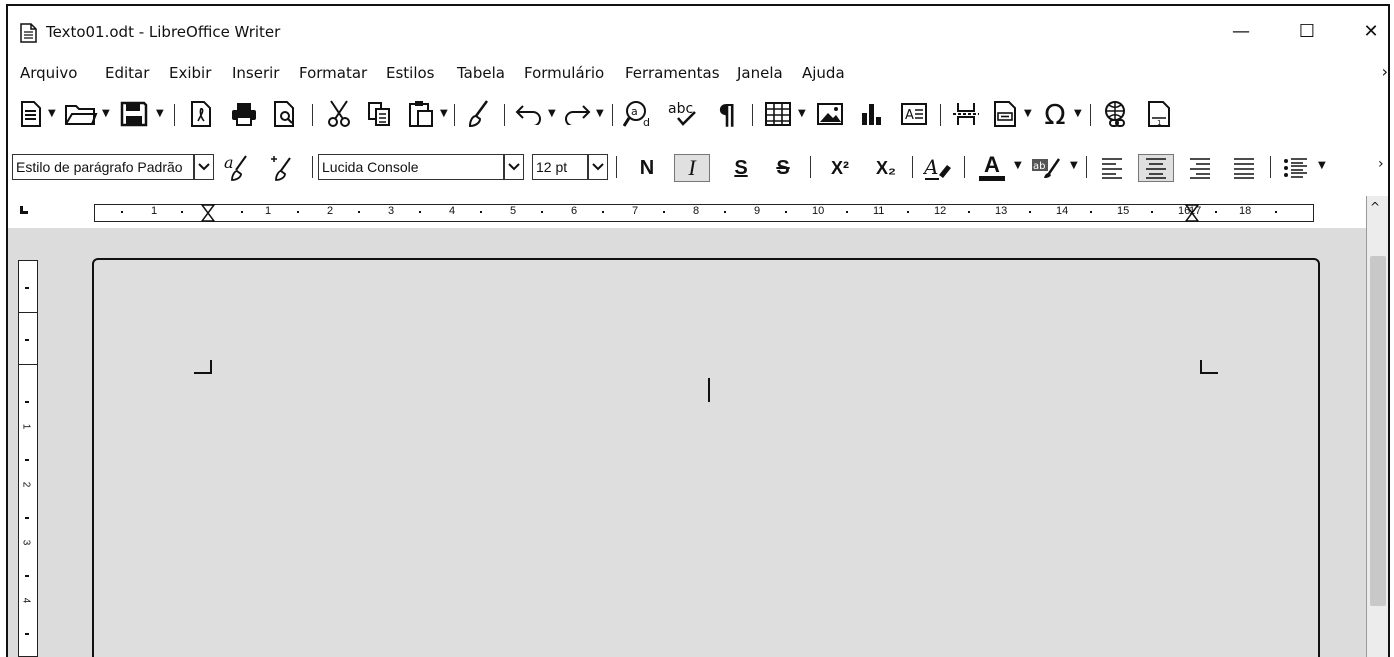 This screenshot has width=1394, height=657. I want to click on ruler-number: 6, so click(574, 211).